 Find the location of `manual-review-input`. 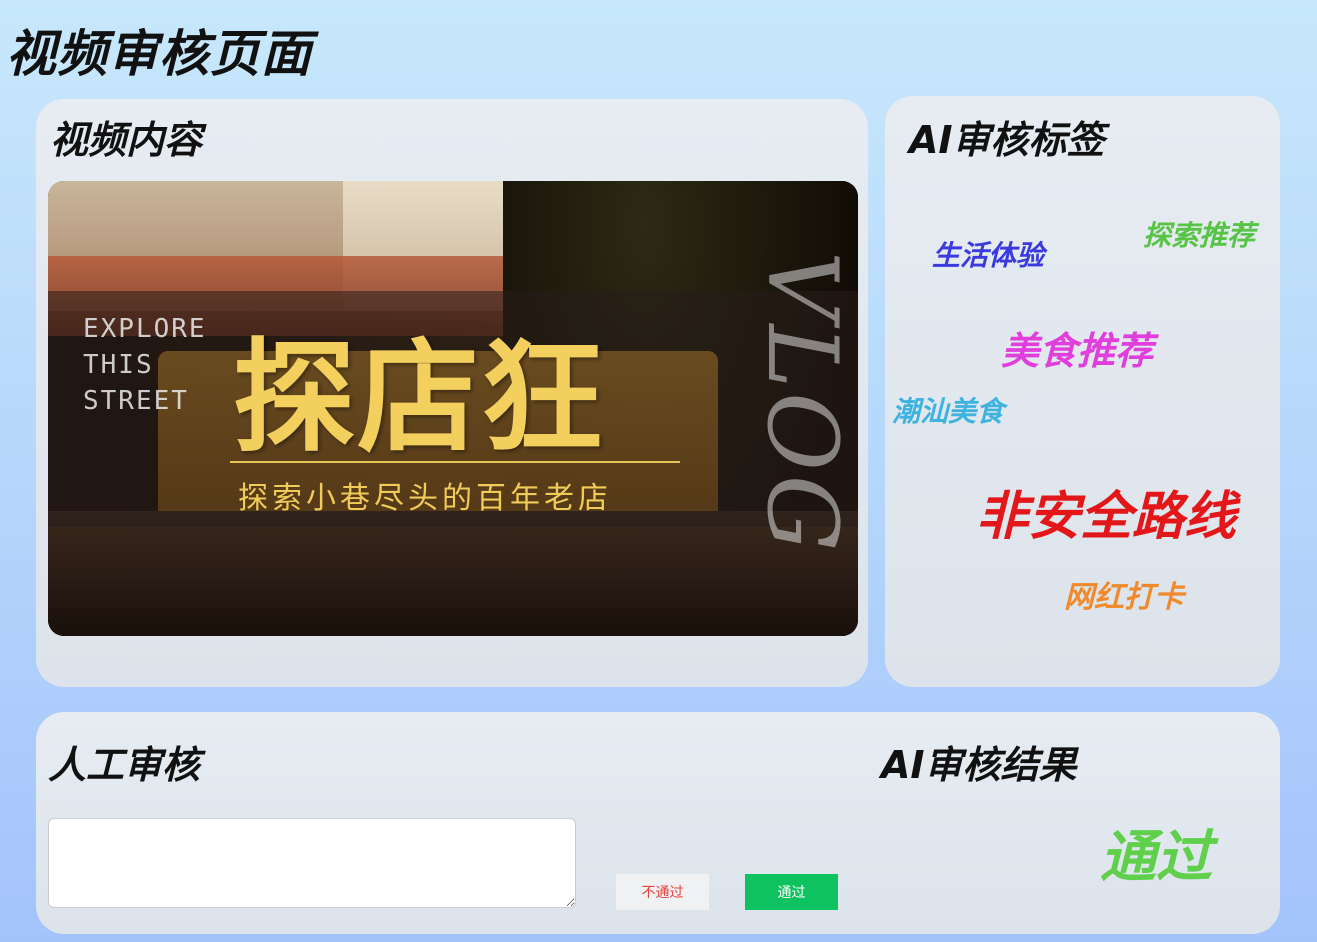

manual-review-input is located at coordinates (312, 863).